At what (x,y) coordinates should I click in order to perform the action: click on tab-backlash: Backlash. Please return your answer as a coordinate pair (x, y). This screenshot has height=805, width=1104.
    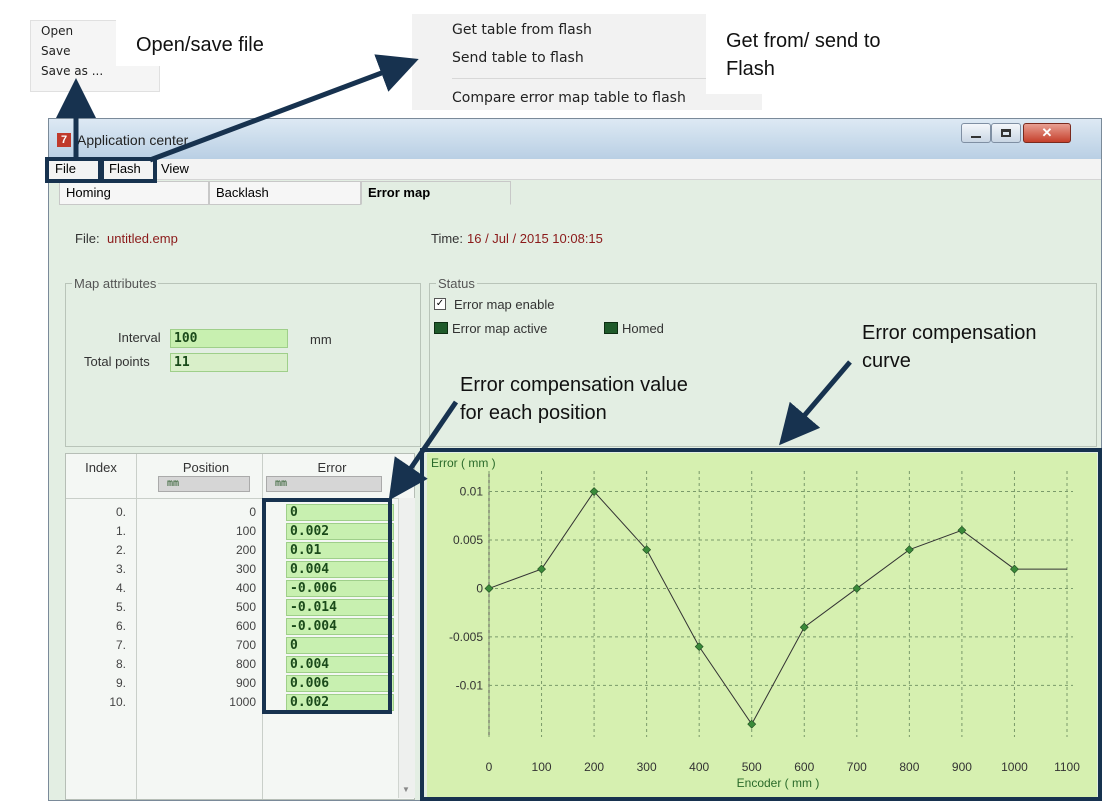
    Looking at the image, I should click on (285, 193).